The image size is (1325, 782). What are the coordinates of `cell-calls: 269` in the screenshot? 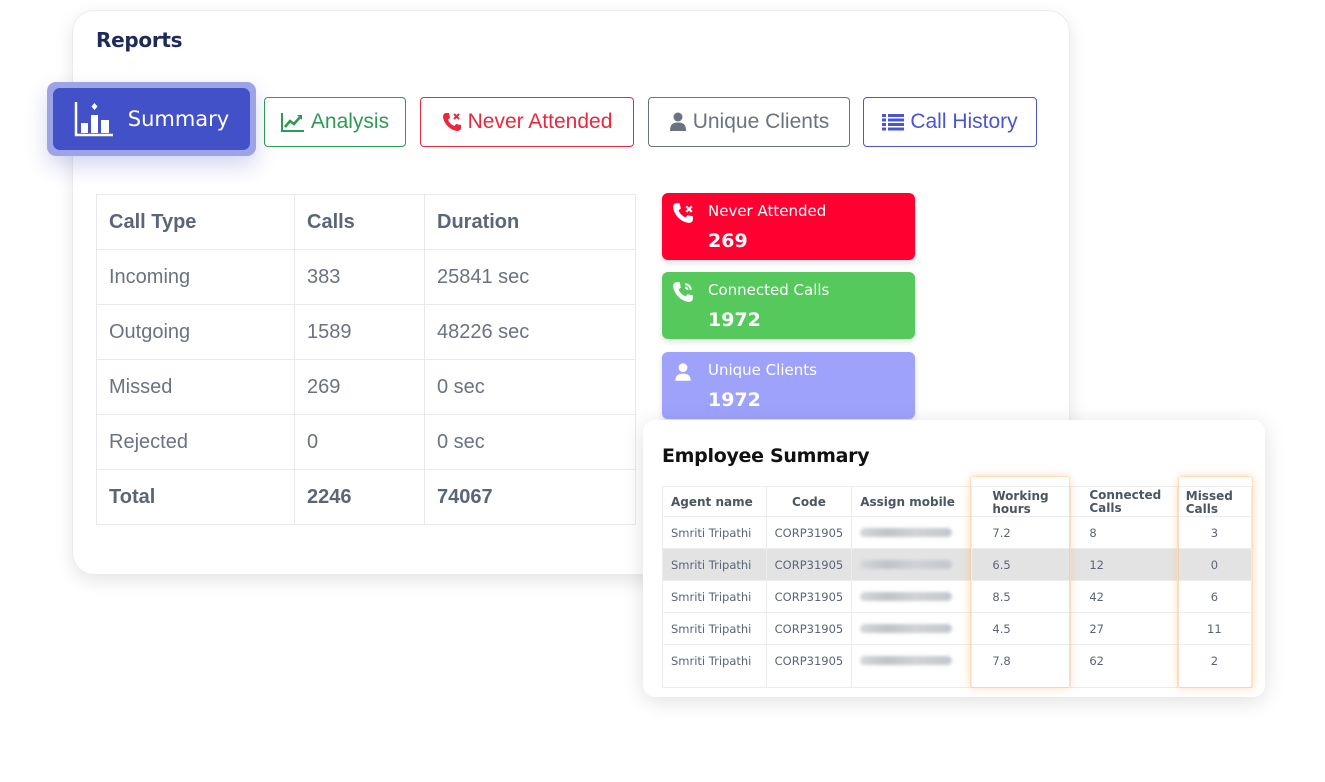 It's located at (359, 387).